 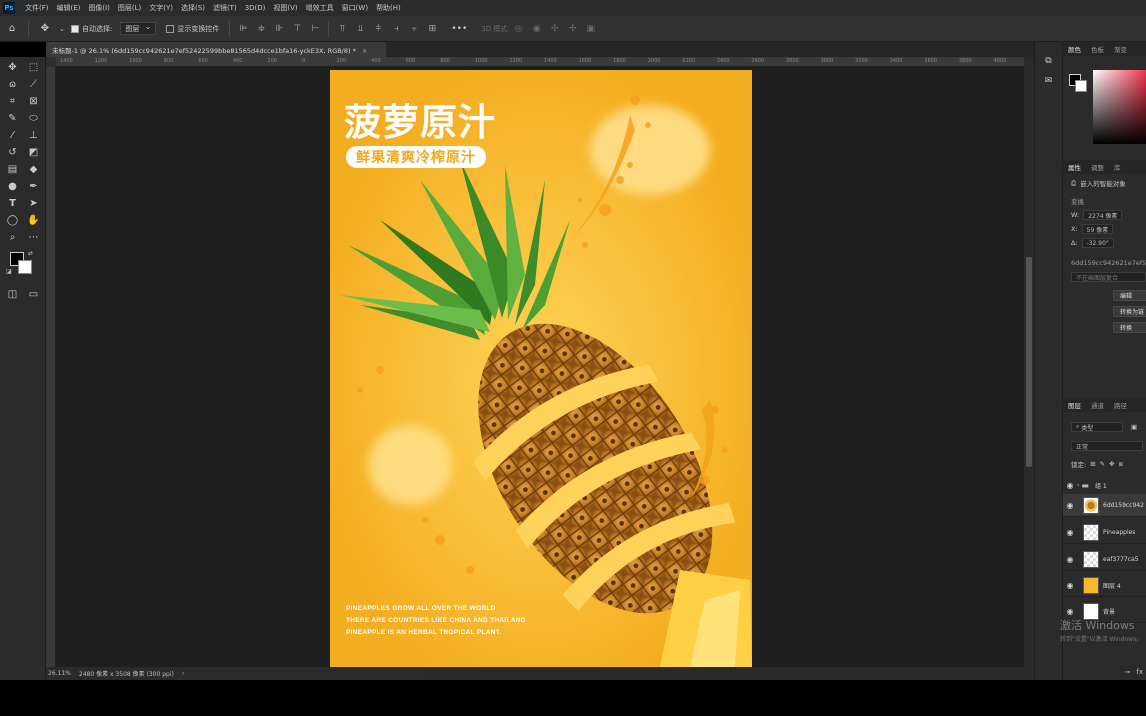 I want to click on vertical-ruler, so click(x=51, y=367).